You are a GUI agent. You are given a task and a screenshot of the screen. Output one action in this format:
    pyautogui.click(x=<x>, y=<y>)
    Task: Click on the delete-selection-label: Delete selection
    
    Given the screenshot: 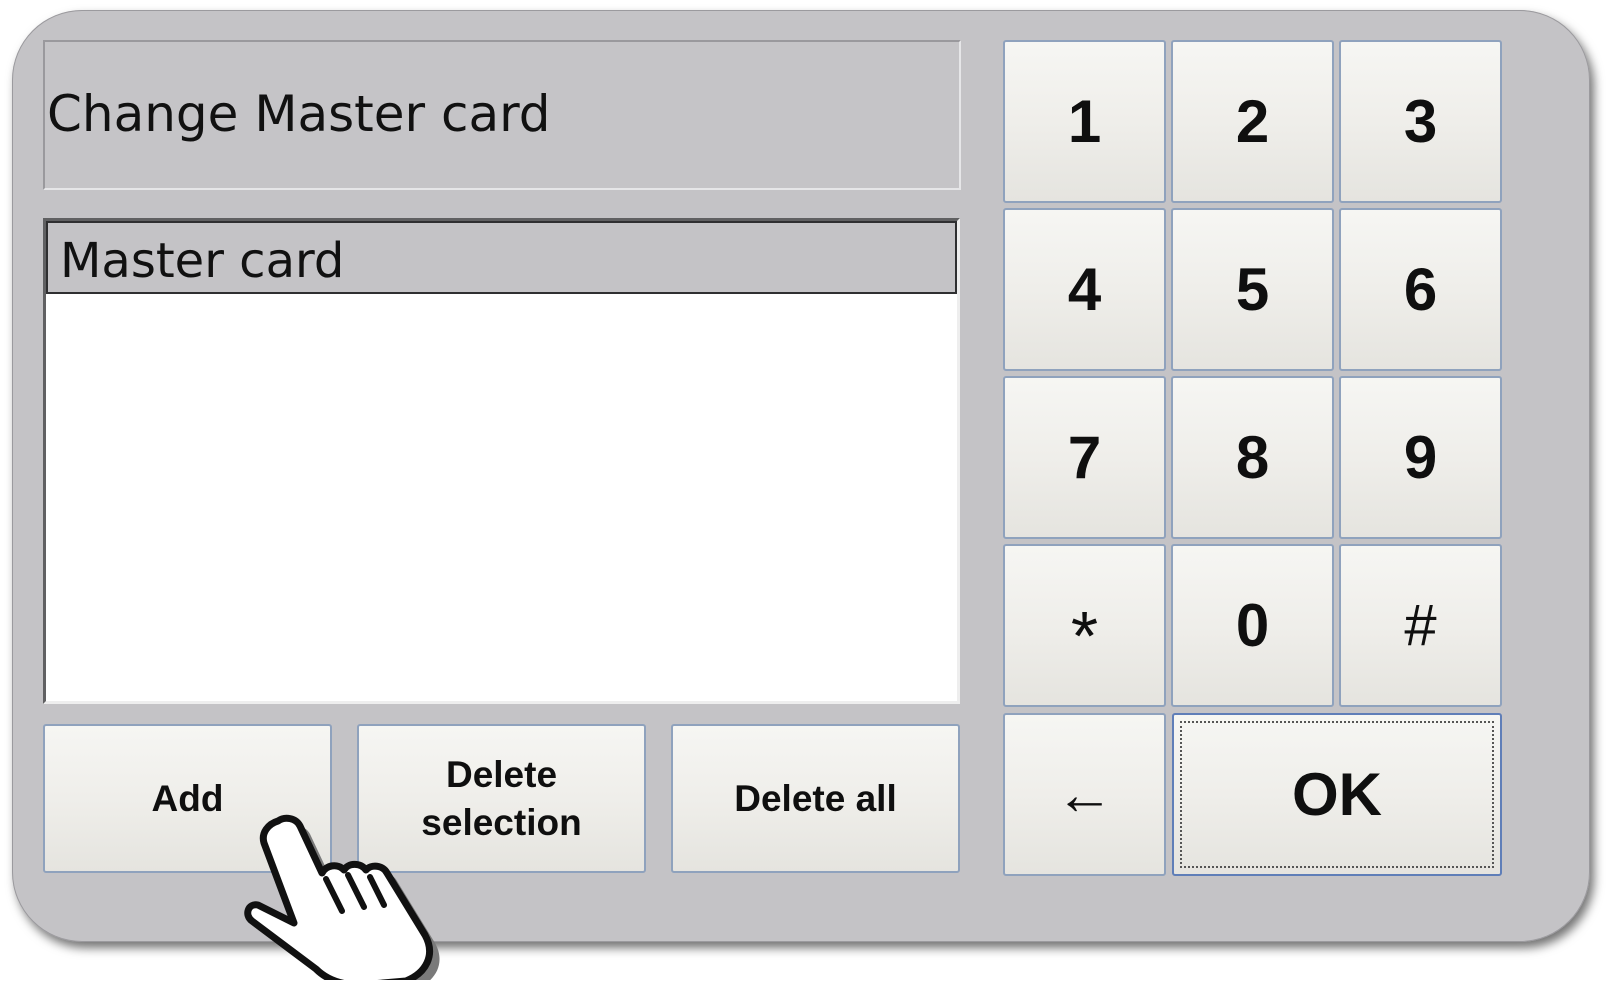 What is the action you would take?
    pyautogui.click(x=501, y=798)
    